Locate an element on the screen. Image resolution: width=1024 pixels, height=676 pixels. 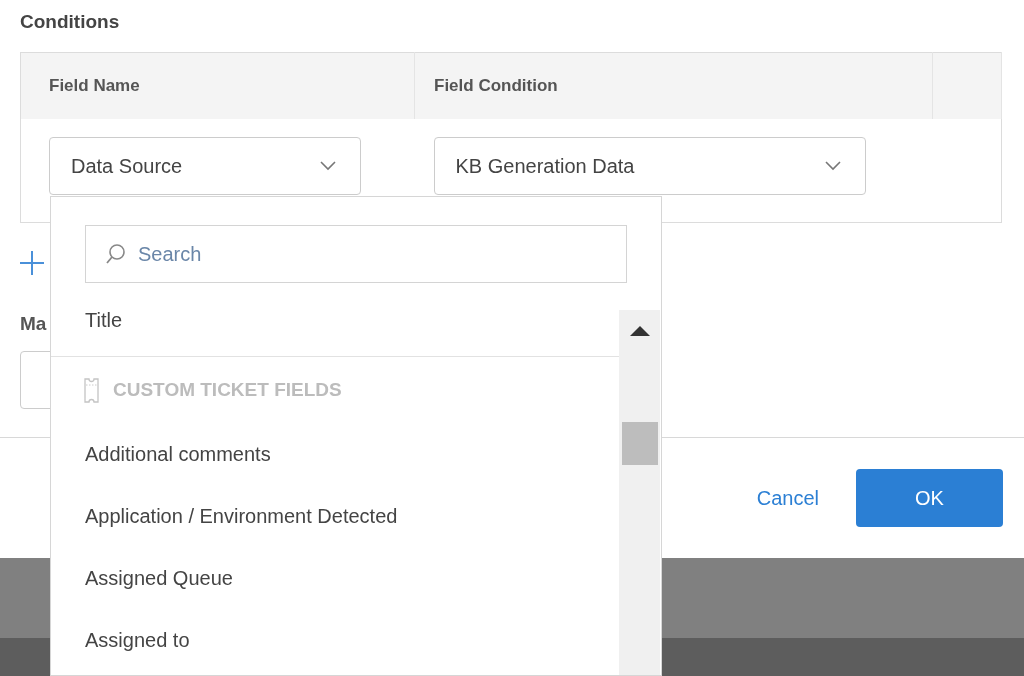
group-heading: CUSTOM TICKET FIELDS is located at coordinates (227, 390).